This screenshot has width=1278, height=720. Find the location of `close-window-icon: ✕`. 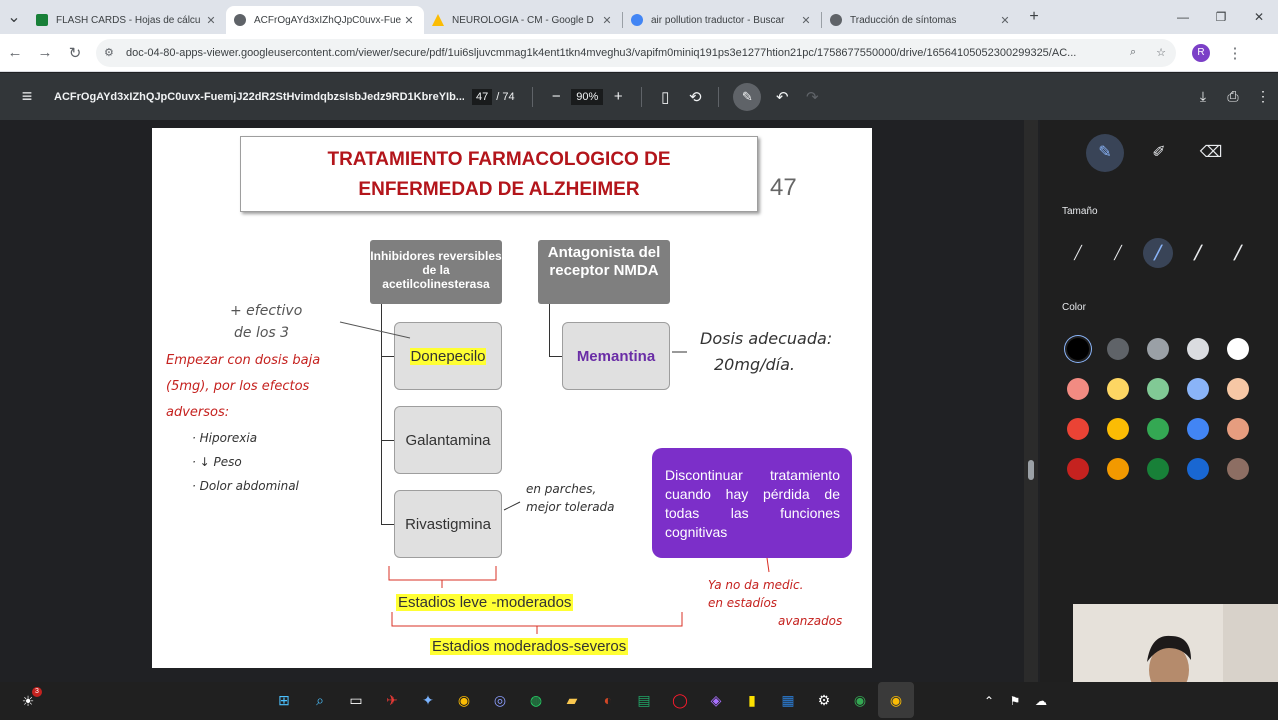

close-window-icon: ✕ is located at coordinates (1259, 17).